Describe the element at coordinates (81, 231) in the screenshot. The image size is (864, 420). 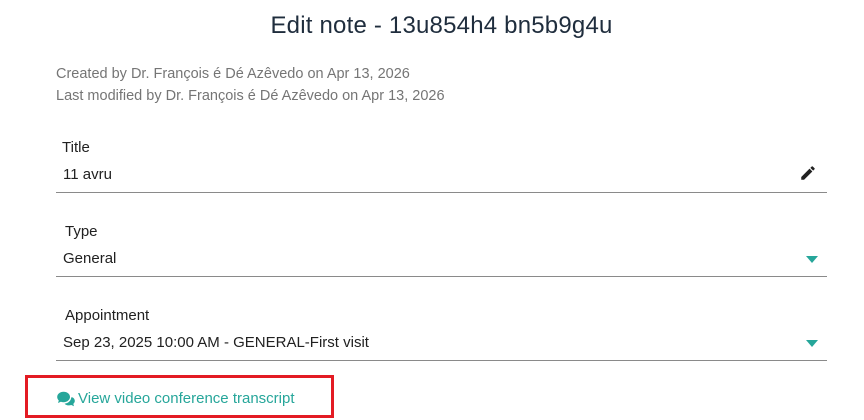
I see `type-label: Type` at that location.